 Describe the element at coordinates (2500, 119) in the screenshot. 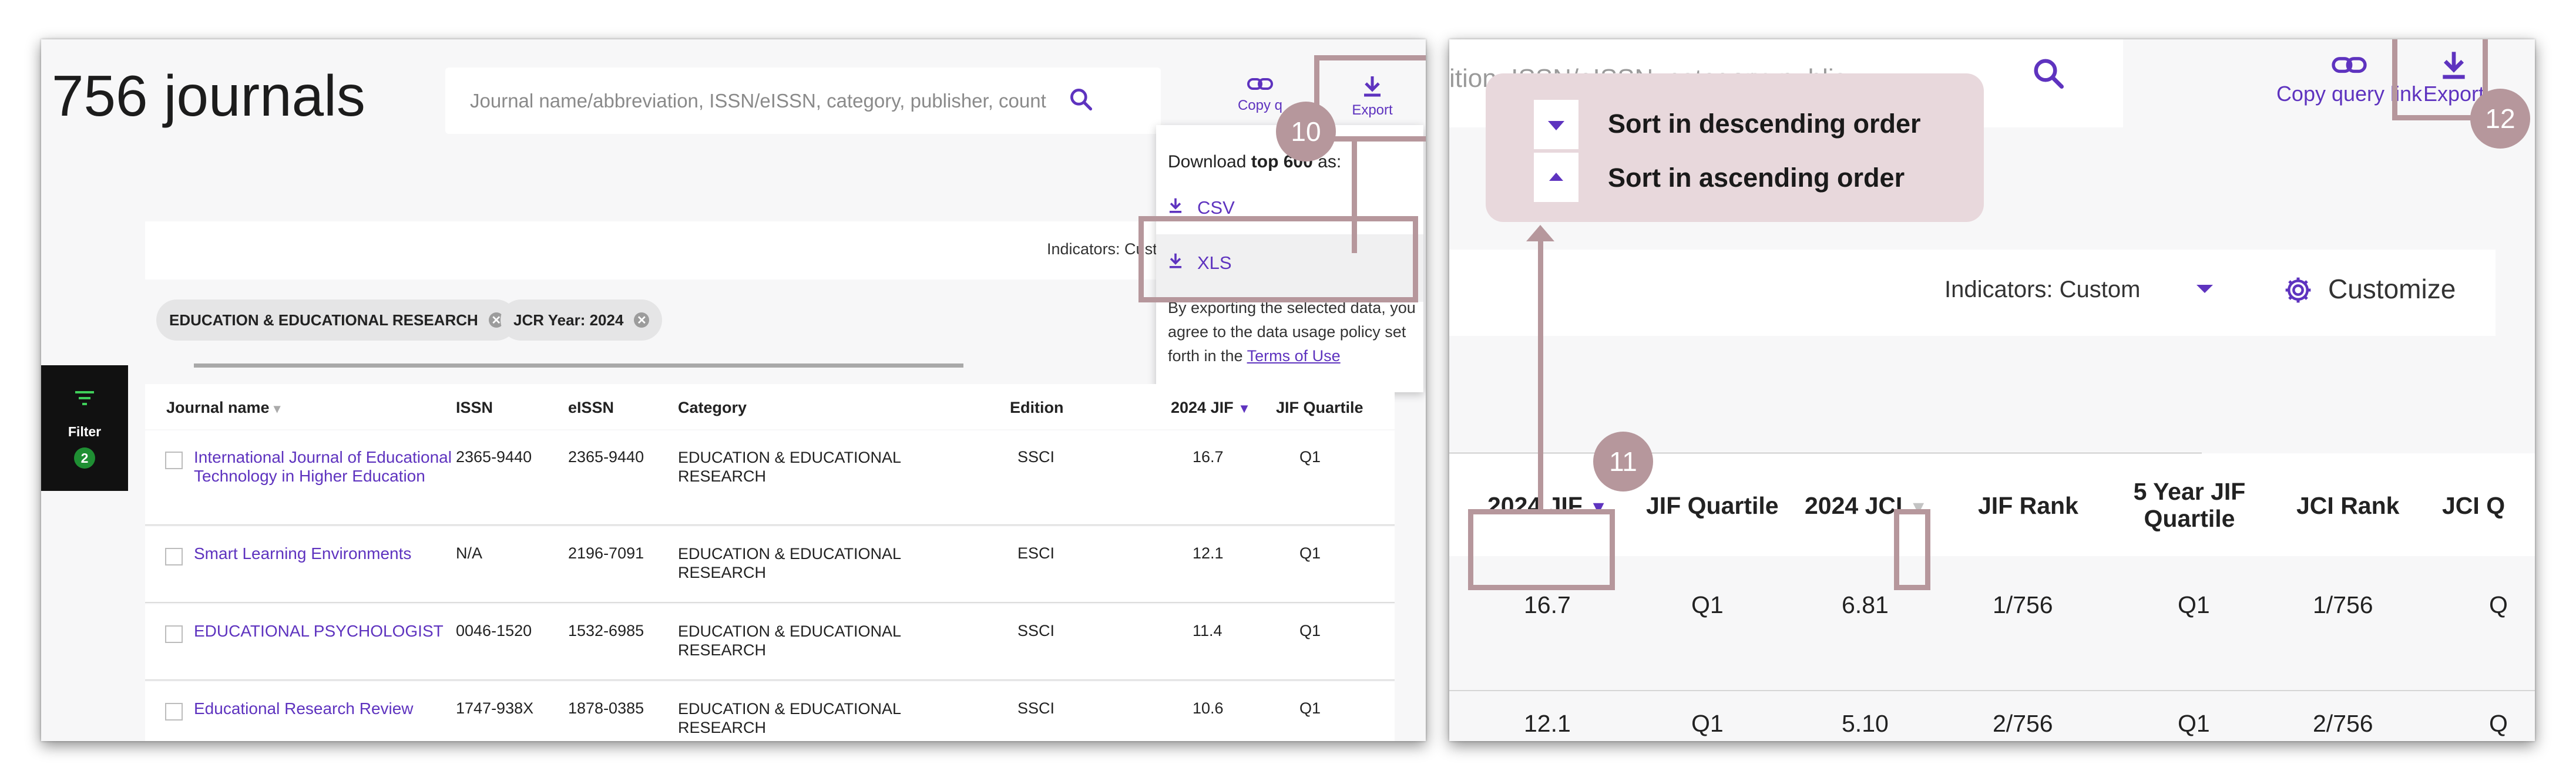

I see `callout-badge-12: 12` at that location.